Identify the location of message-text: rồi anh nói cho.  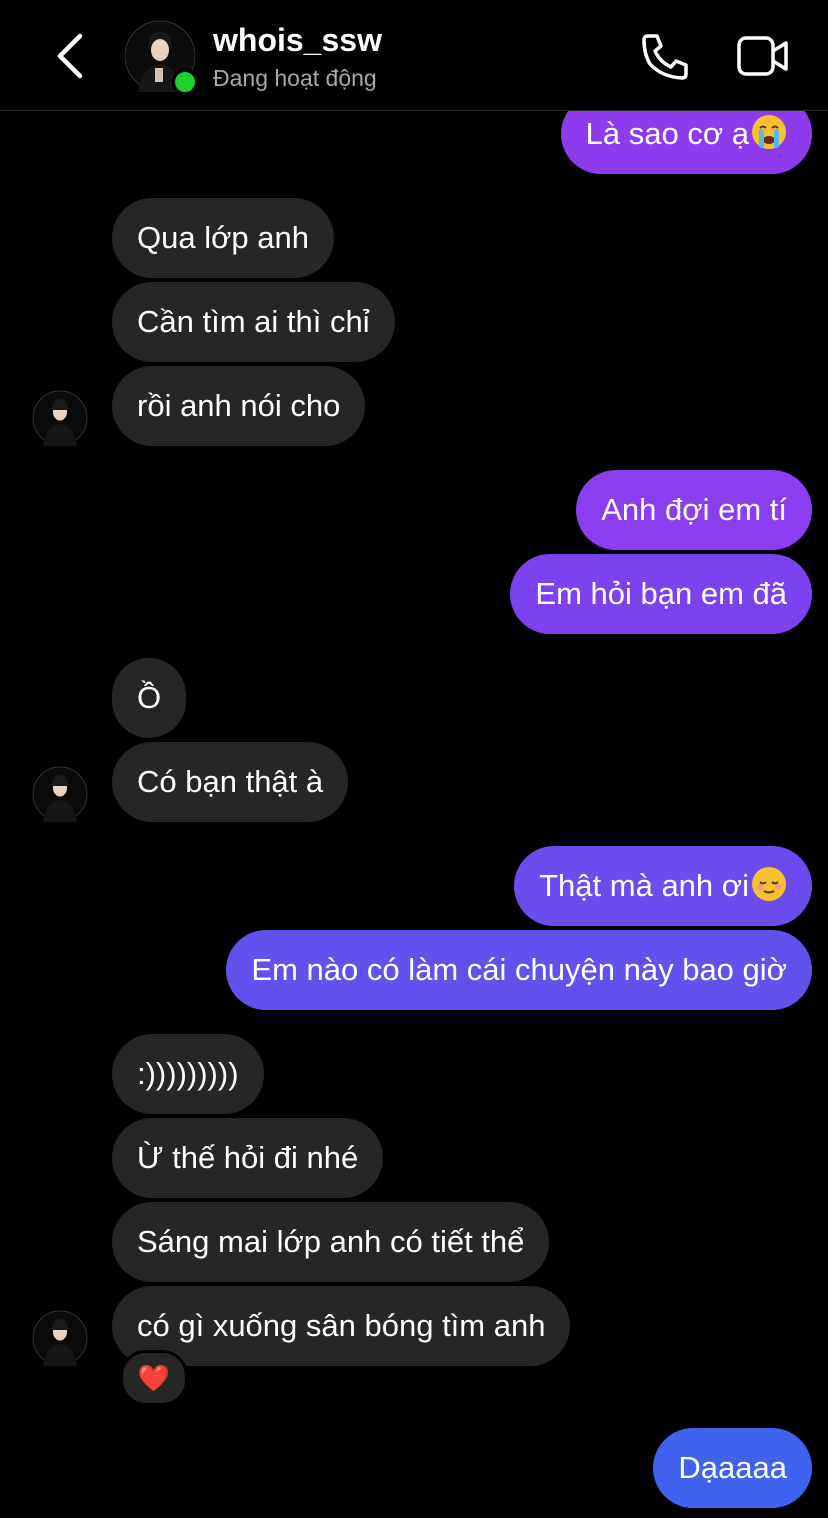
(239, 405).